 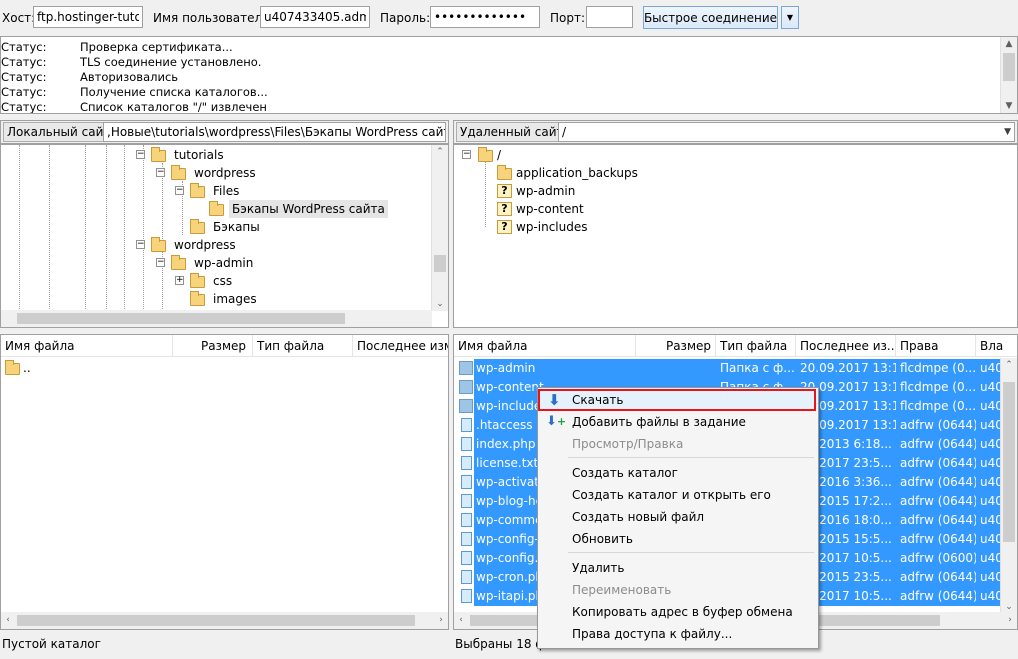 What do you see at coordinates (678, 568) in the screenshot?
I see `menu-item: Удалить` at bounding box center [678, 568].